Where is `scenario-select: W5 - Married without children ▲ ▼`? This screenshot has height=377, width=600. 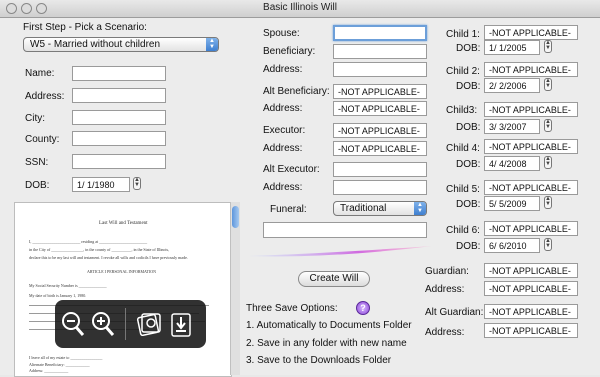 scenario-select: W5 - Married without children ▲ ▼ is located at coordinates (121, 44).